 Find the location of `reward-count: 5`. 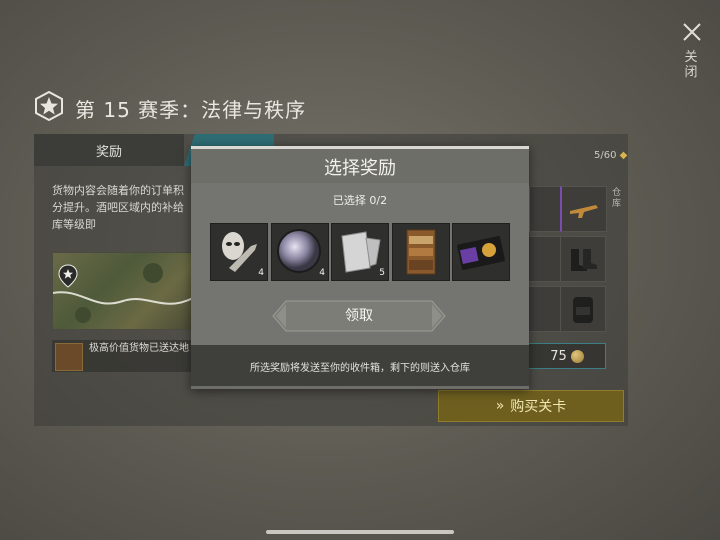

reward-count: 5 is located at coordinates (382, 273).